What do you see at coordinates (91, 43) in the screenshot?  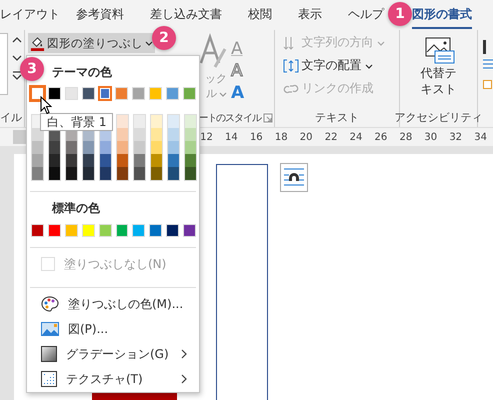 I see `shape-fill-button: 図形の塗りつぶし` at bounding box center [91, 43].